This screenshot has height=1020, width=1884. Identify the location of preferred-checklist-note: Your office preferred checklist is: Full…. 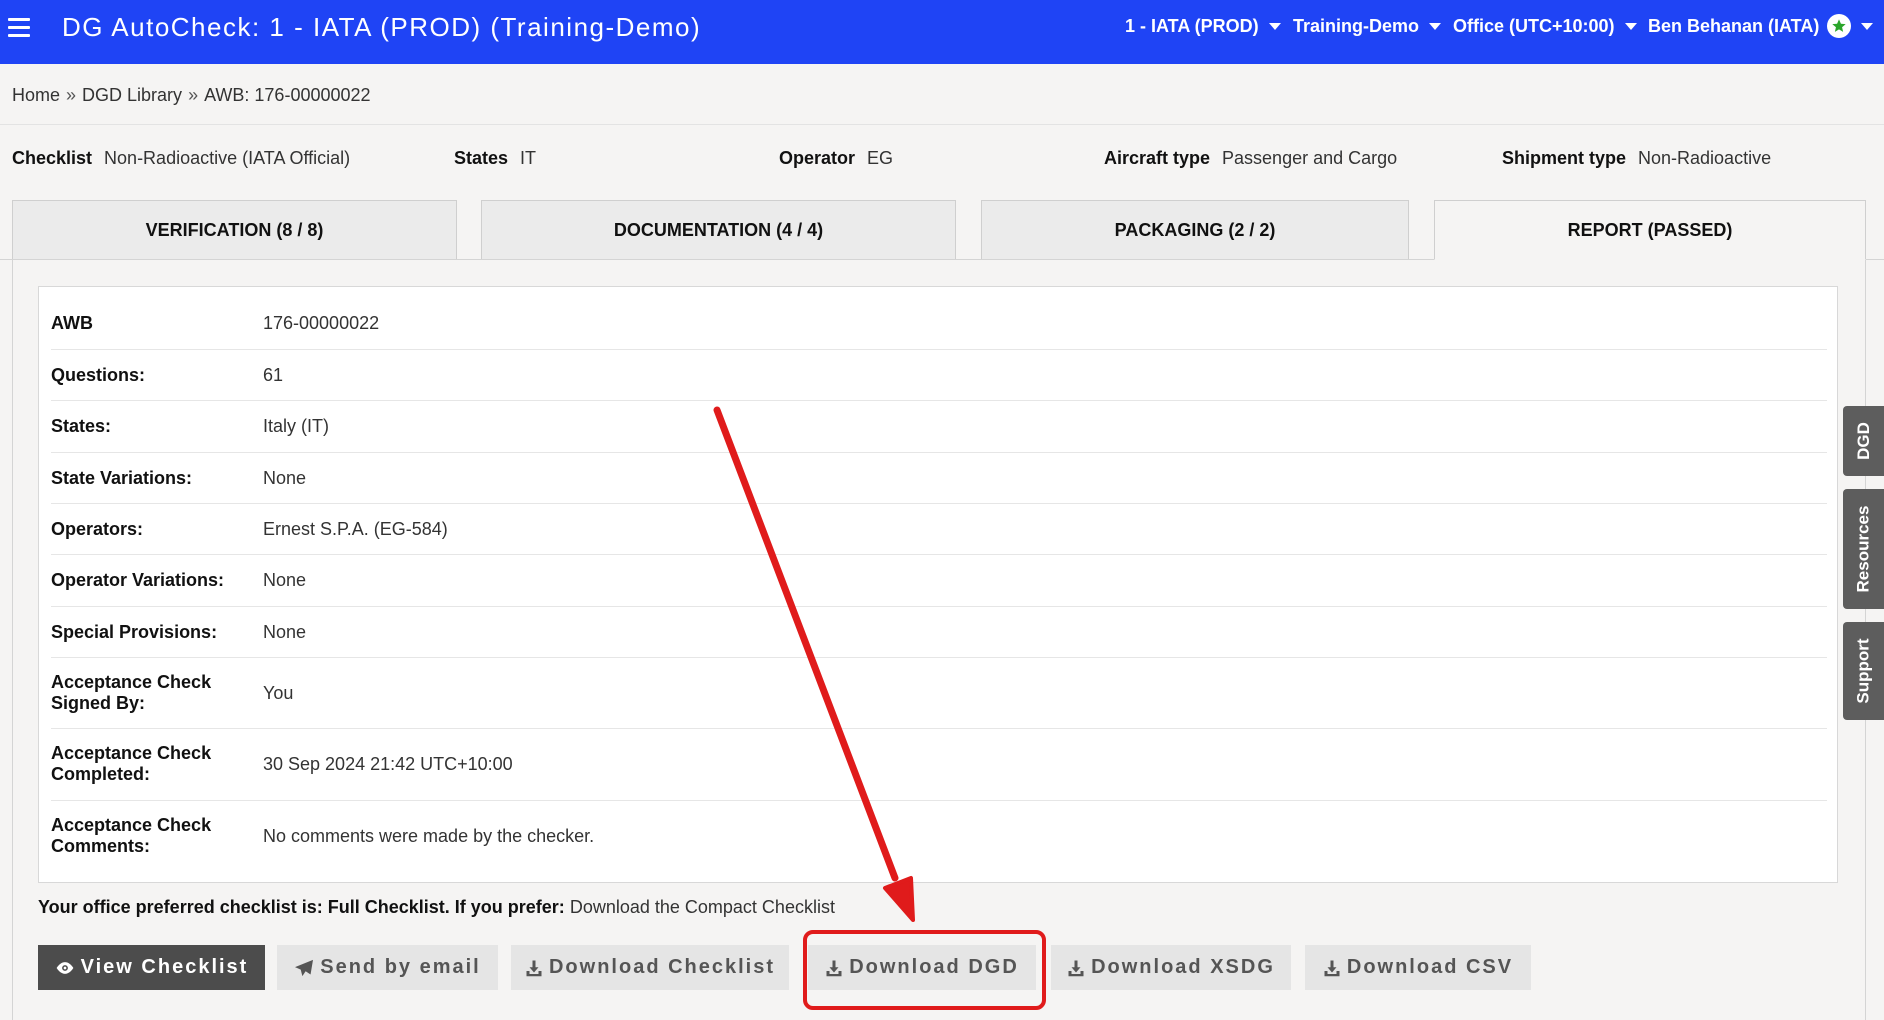
(436, 907).